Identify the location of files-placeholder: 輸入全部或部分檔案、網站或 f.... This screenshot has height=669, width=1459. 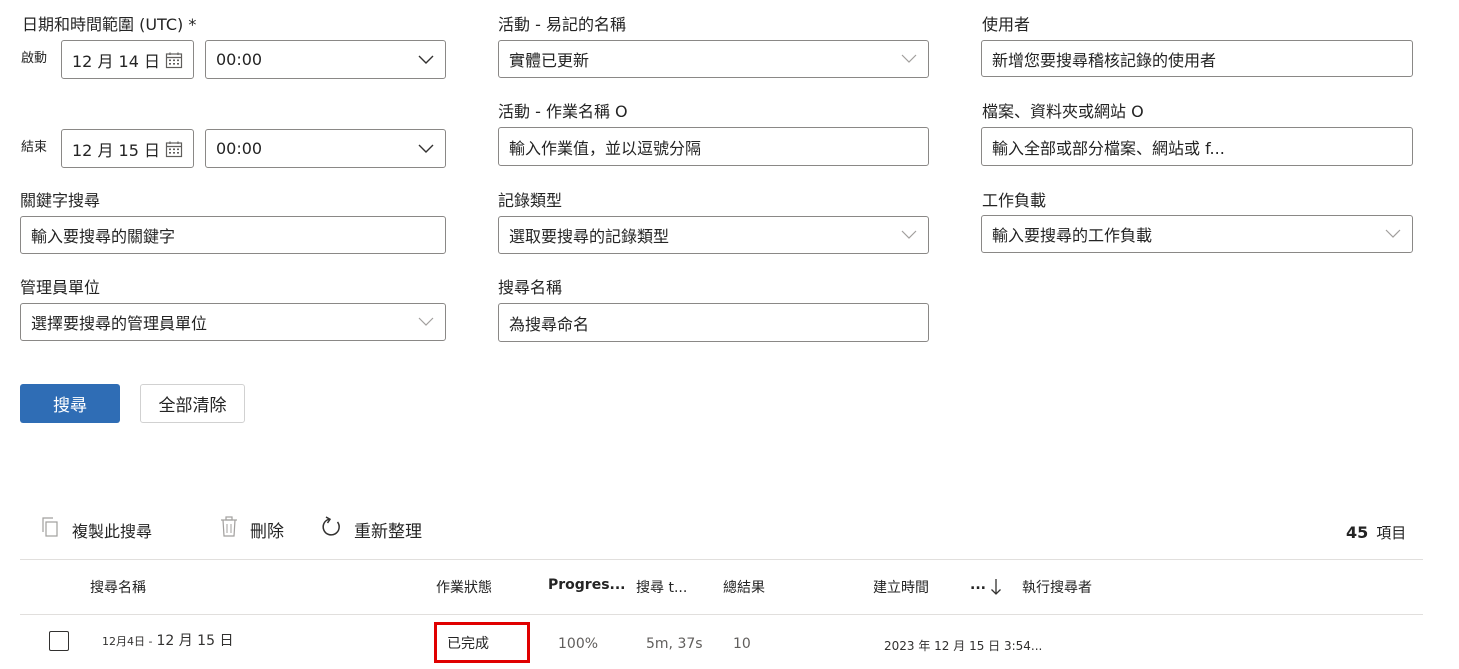
(1108, 148).